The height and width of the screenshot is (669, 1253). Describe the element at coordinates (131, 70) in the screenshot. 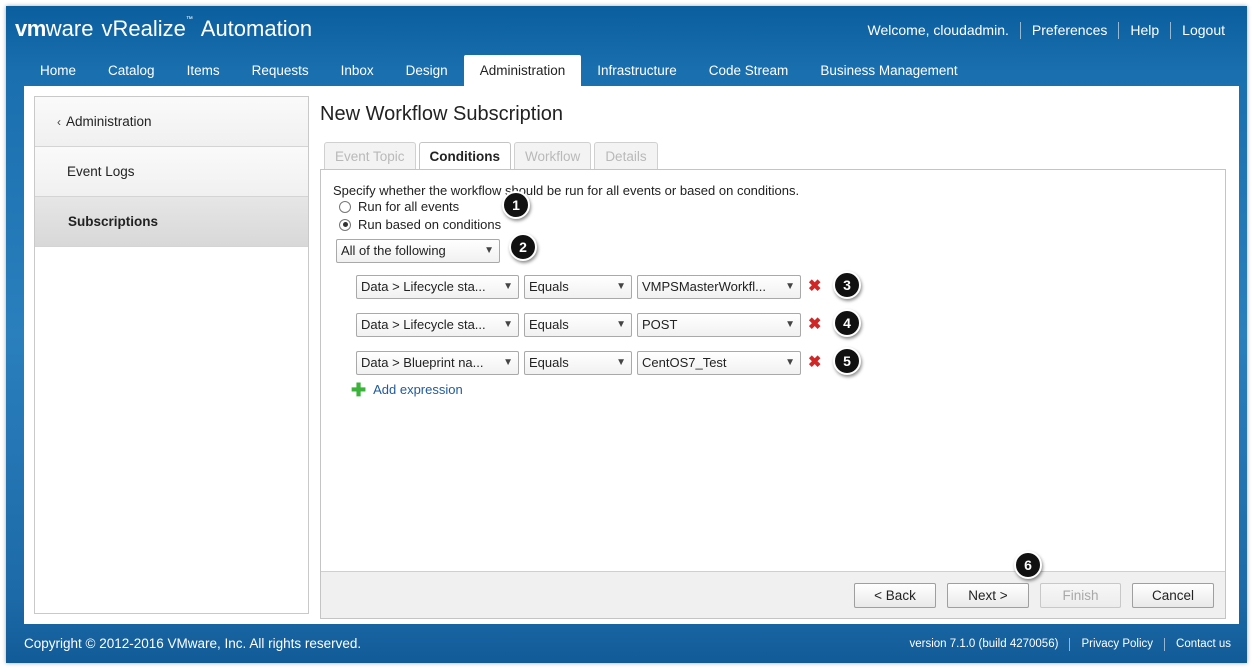

I see `nav-tab-catalog: Catalog` at that location.